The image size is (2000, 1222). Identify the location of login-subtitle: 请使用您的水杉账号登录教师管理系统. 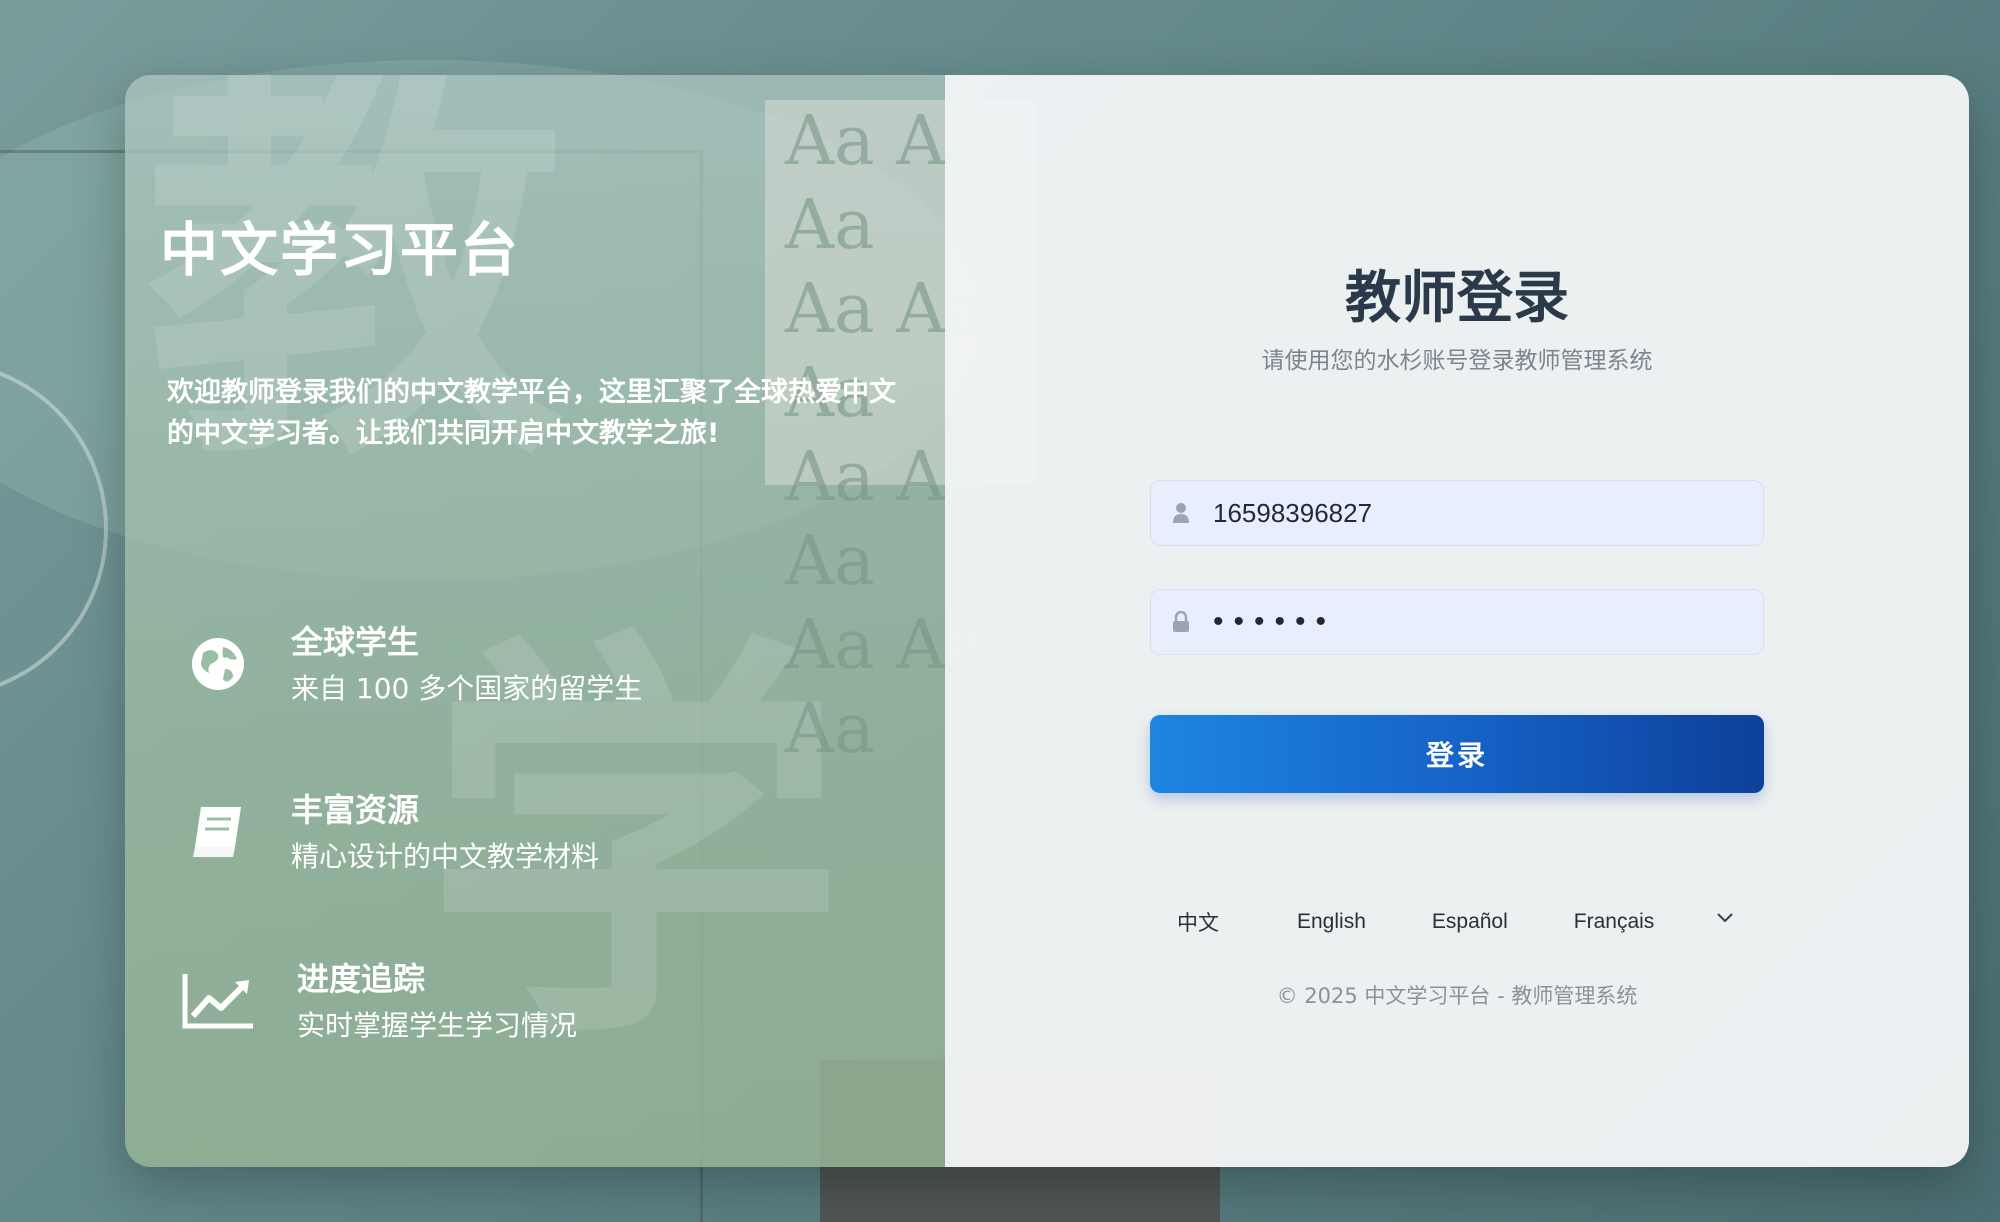
(1457, 361).